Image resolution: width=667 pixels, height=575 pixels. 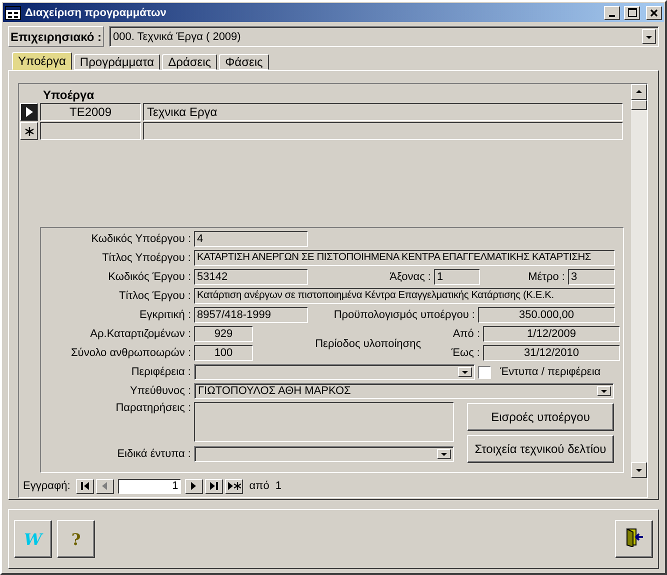 I want to click on new-record-selector, so click(x=29, y=131).